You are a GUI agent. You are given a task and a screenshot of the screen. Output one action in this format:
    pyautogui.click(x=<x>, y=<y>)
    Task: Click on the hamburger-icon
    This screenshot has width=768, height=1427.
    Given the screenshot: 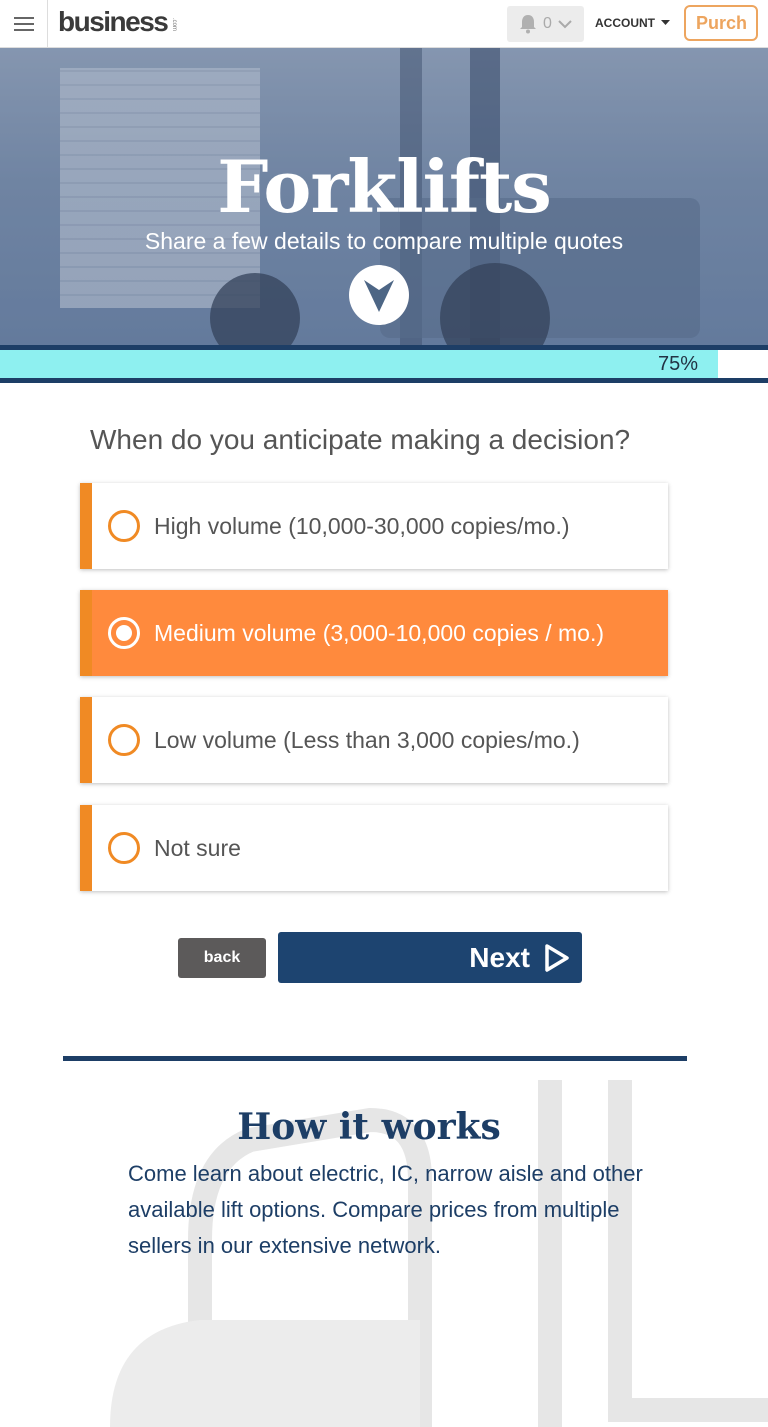 What is the action you would take?
    pyautogui.click(x=23, y=24)
    